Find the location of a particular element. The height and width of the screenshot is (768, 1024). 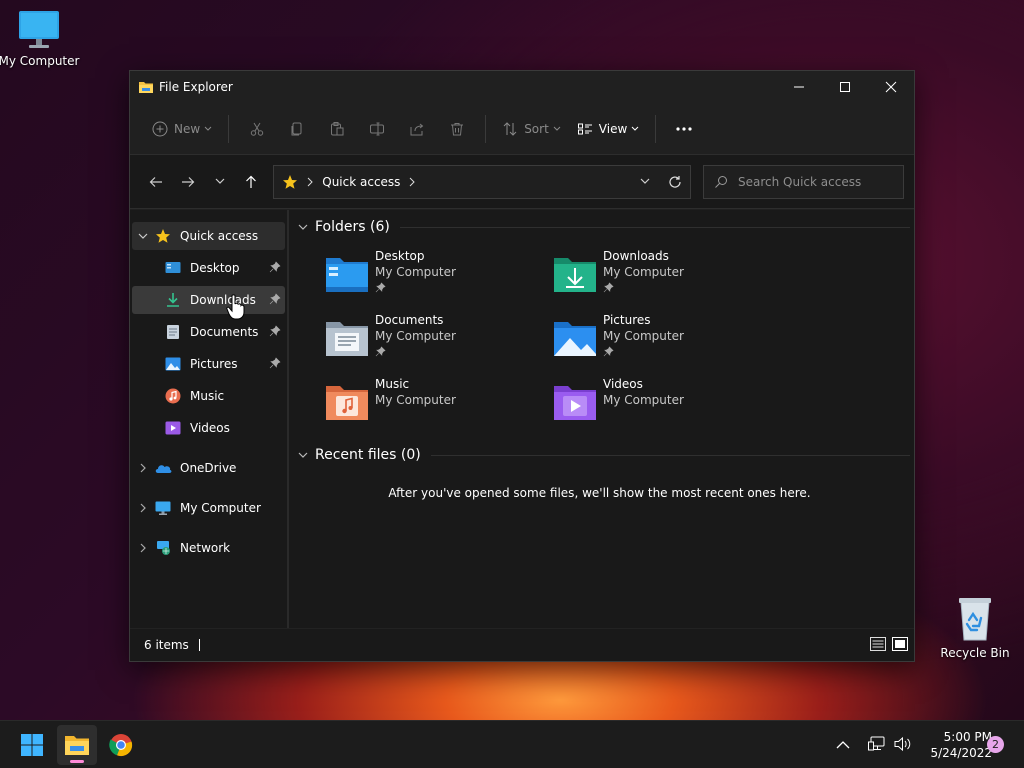

up-button is located at coordinates (251, 182).